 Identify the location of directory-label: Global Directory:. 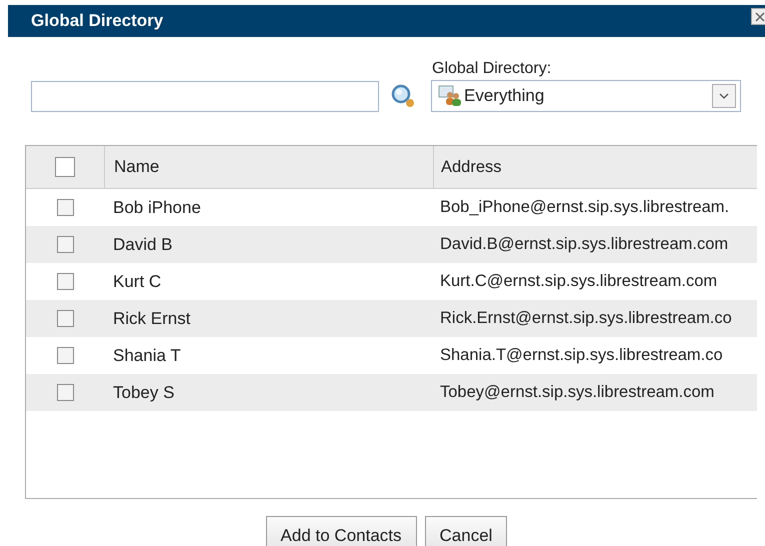
(492, 69).